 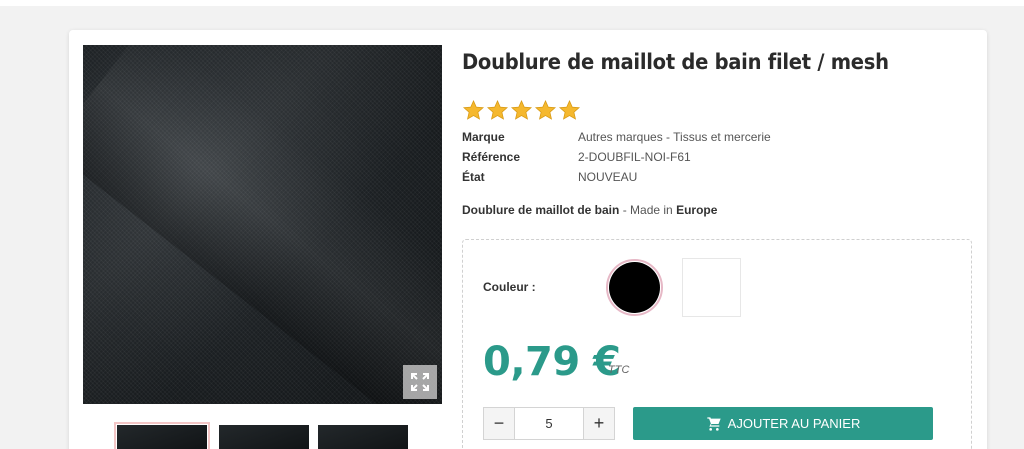 I want to click on tax-label: TTC, so click(x=619, y=370).